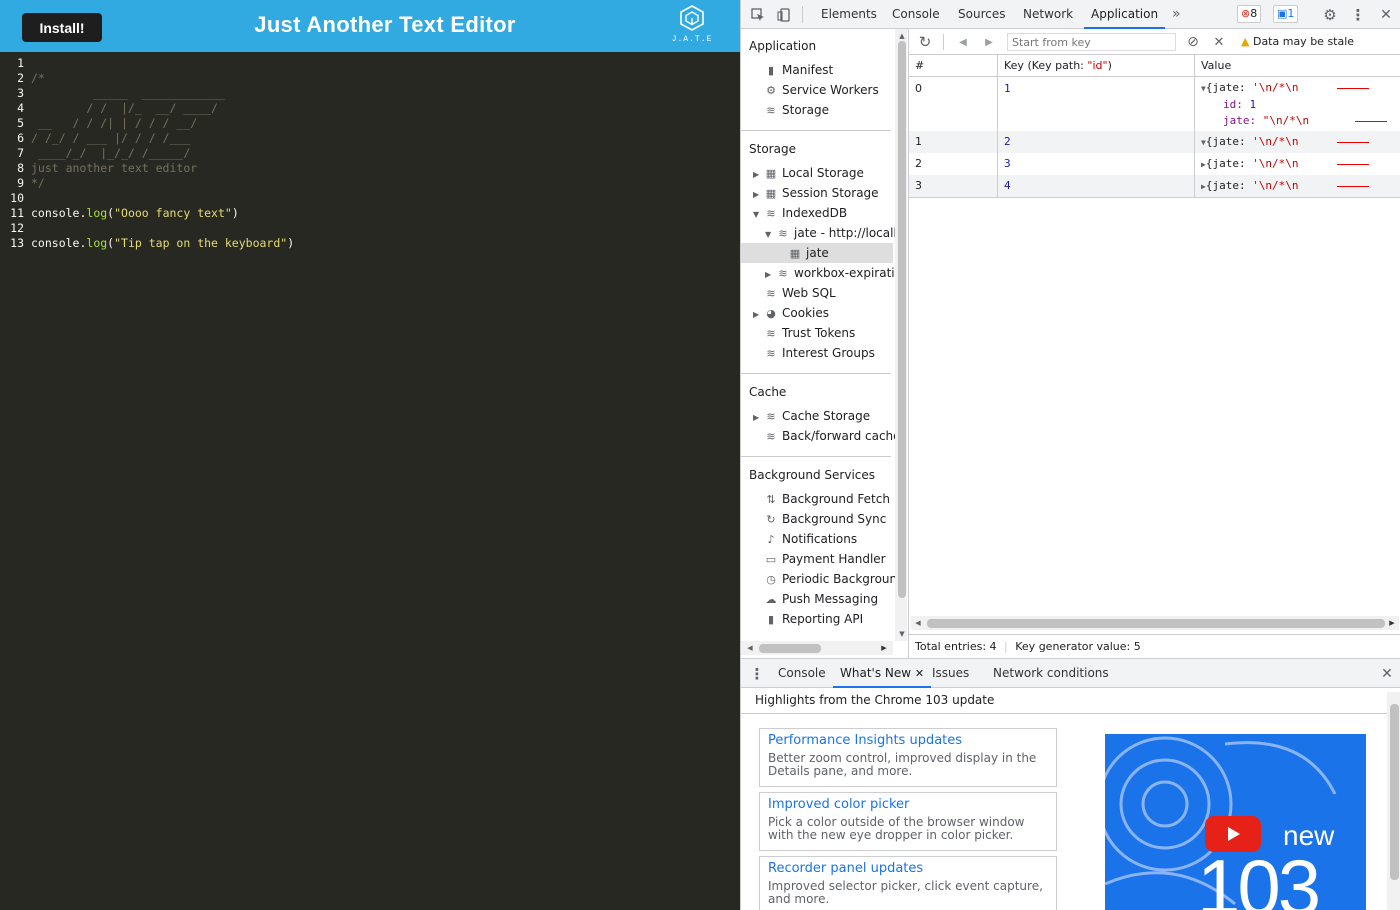  I want to click on row-value: ▼{jate: '\n/*\n id: 1 jate: "\n/*\n, so click(1297, 104).